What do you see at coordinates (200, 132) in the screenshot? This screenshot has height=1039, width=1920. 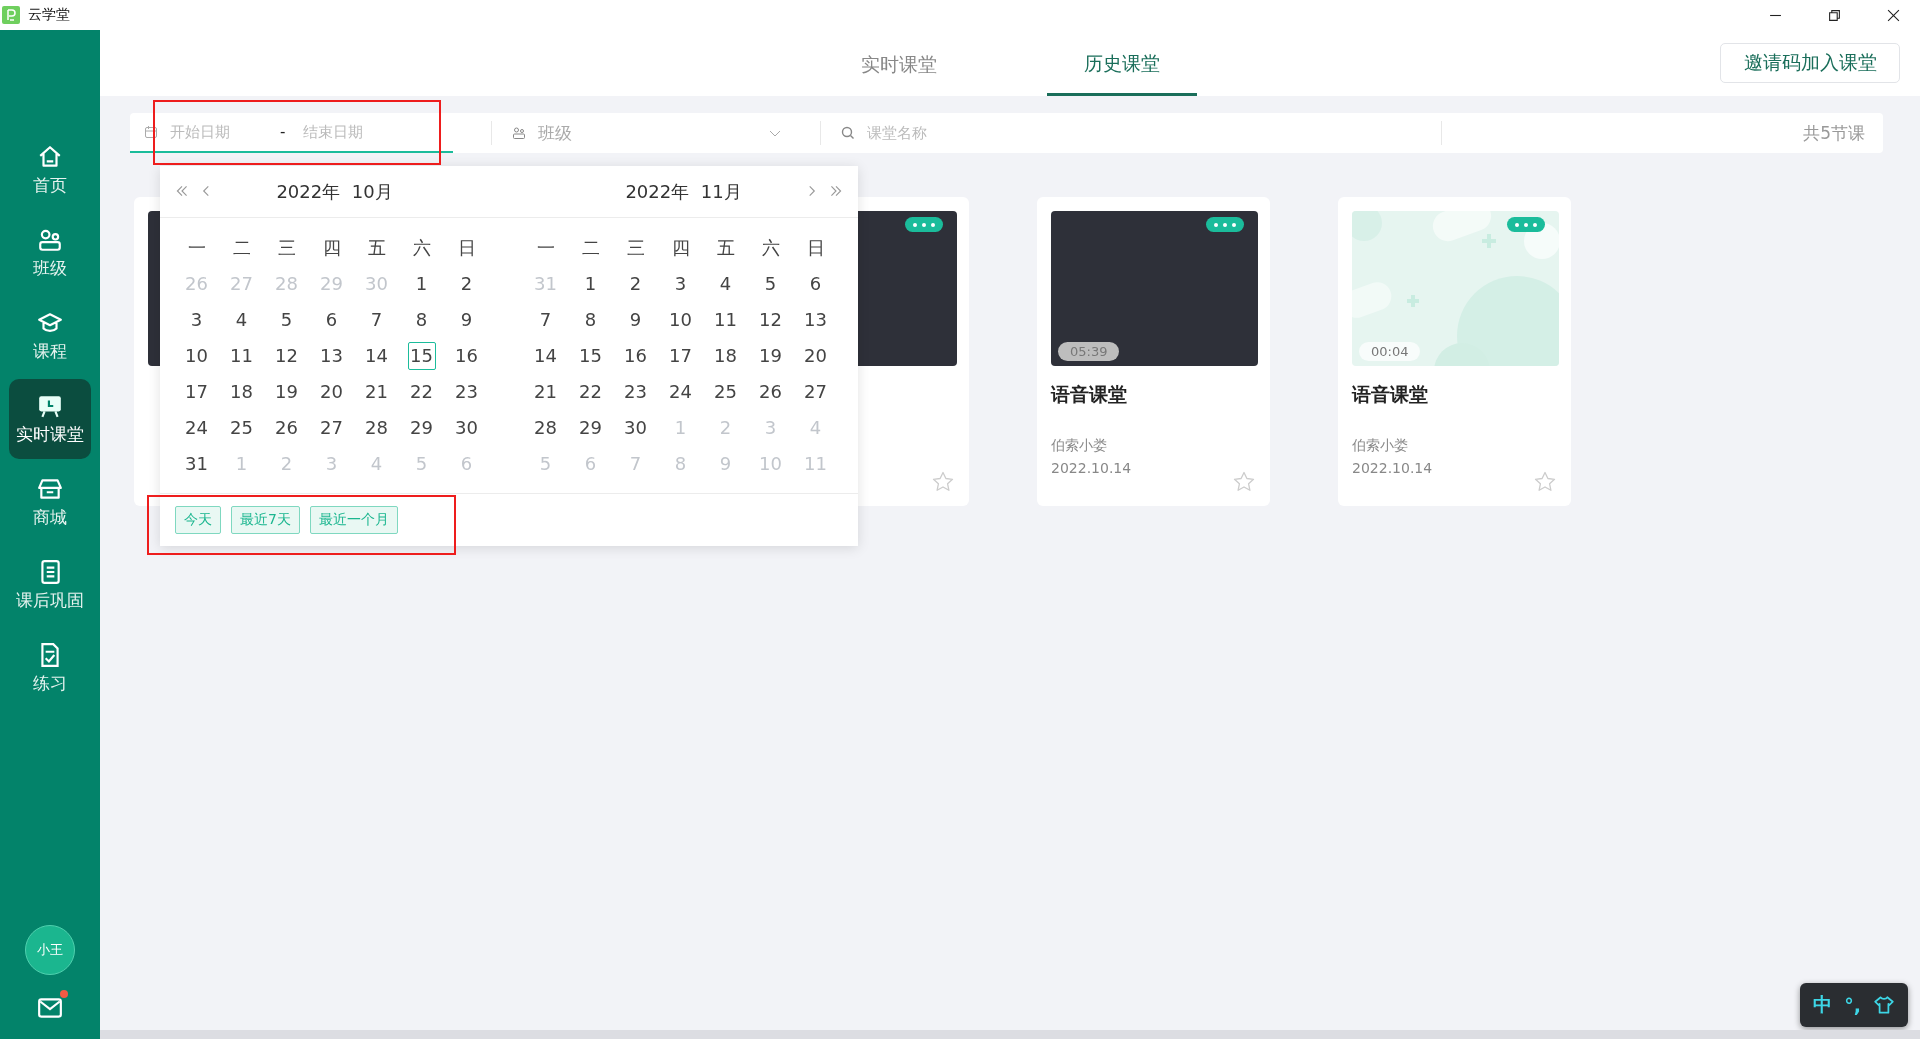 I see `start-date-placeholder: 开始日期` at bounding box center [200, 132].